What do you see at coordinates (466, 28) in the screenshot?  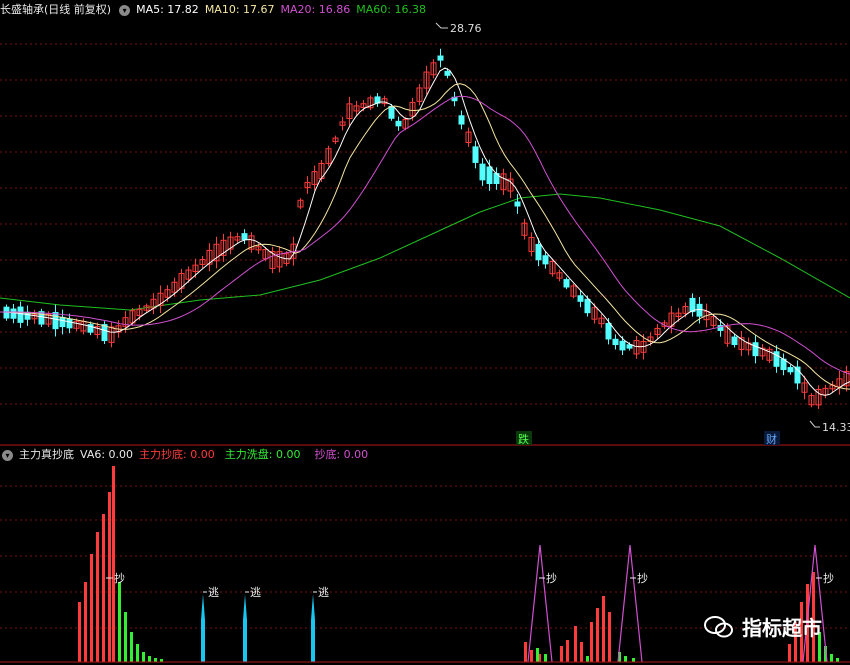 I see `price-high-label: 28.76` at bounding box center [466, 28].